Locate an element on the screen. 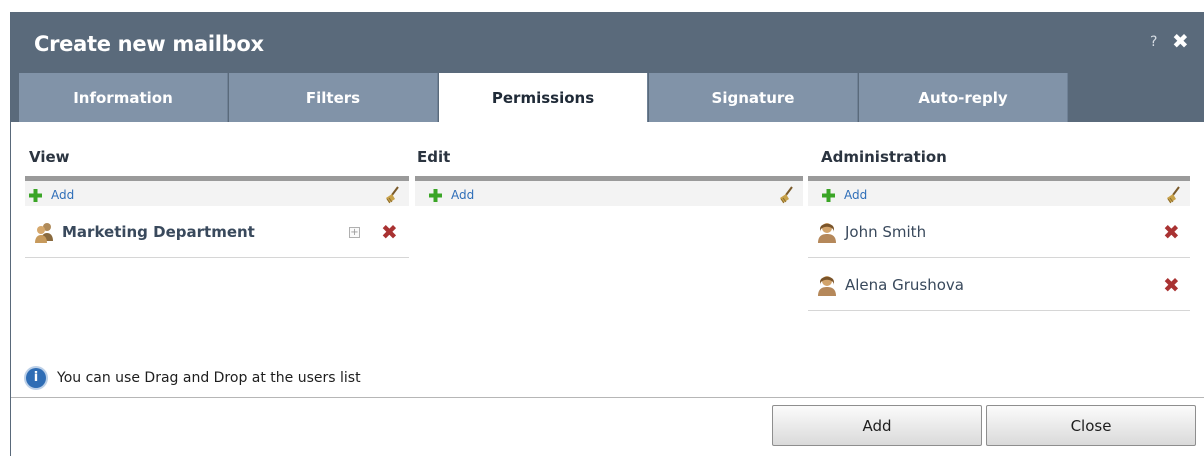  add-button: Add is located at coordinates (877, 425).